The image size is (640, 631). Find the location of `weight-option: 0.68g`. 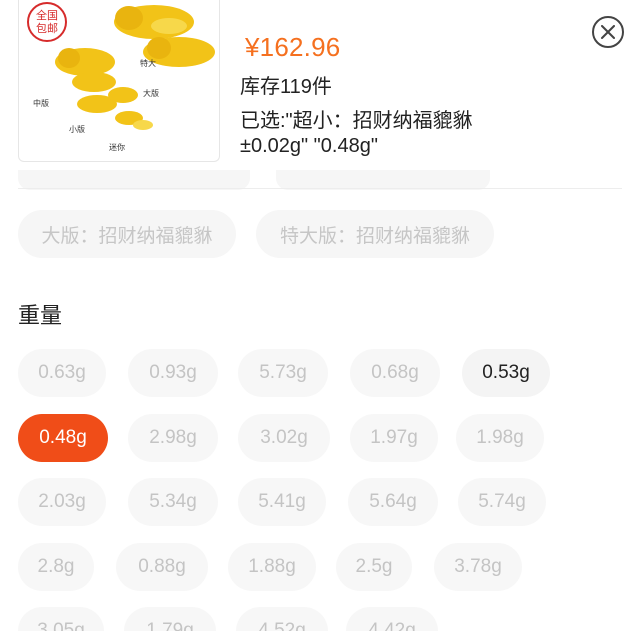

weight-option: 0.68g is located at coordinates (395, 373).